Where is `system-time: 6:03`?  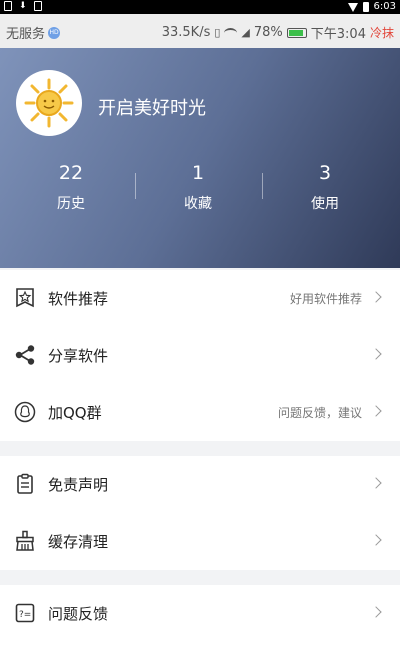 system-time: 6:03 is located at coordinates (384, 6).